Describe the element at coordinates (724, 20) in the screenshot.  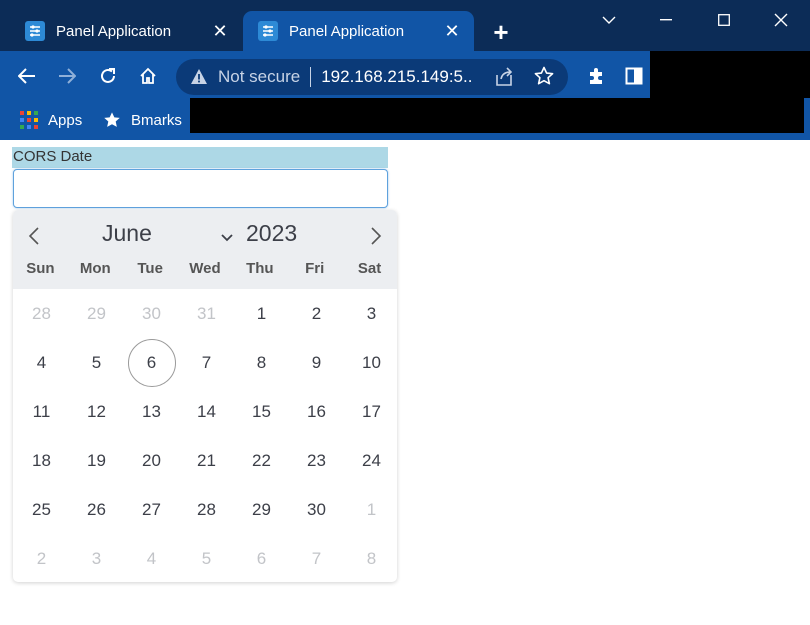
I see `maximize-icon` at that location.